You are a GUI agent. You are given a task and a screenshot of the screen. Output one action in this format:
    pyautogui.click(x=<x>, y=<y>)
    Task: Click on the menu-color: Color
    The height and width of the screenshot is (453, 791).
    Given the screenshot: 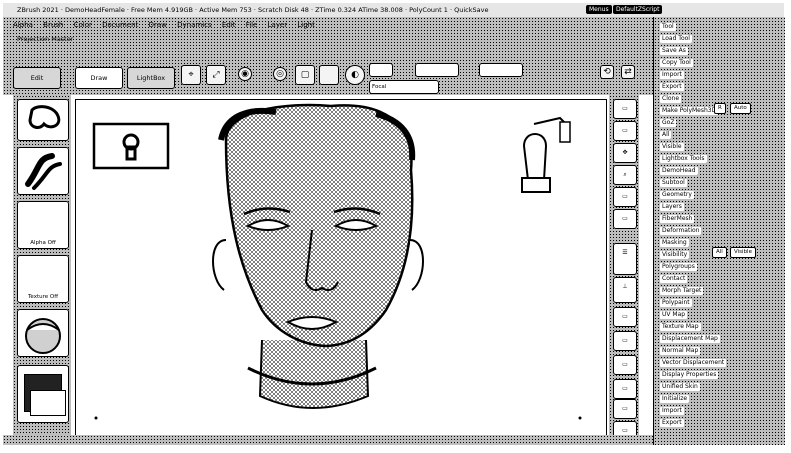 What is the action you would take?
    pyautogui.click(x=83, y=25)
    